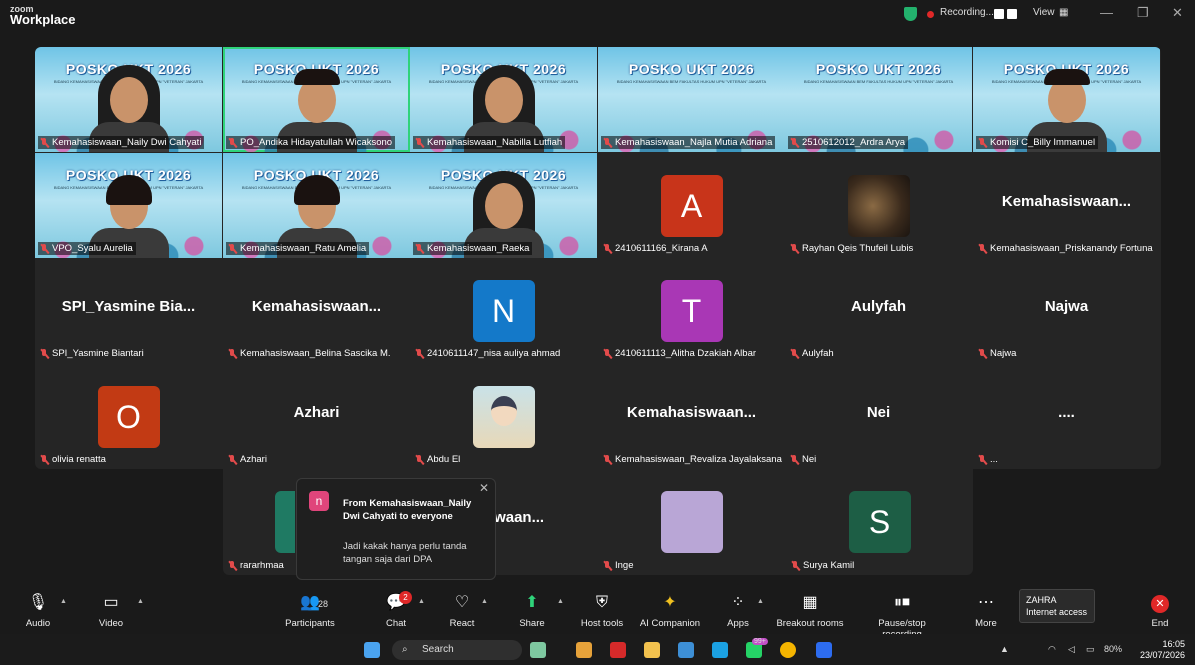  I want to click on participant-name: Kemahasiswaan_Ratu Amelia, so click(303, 248).